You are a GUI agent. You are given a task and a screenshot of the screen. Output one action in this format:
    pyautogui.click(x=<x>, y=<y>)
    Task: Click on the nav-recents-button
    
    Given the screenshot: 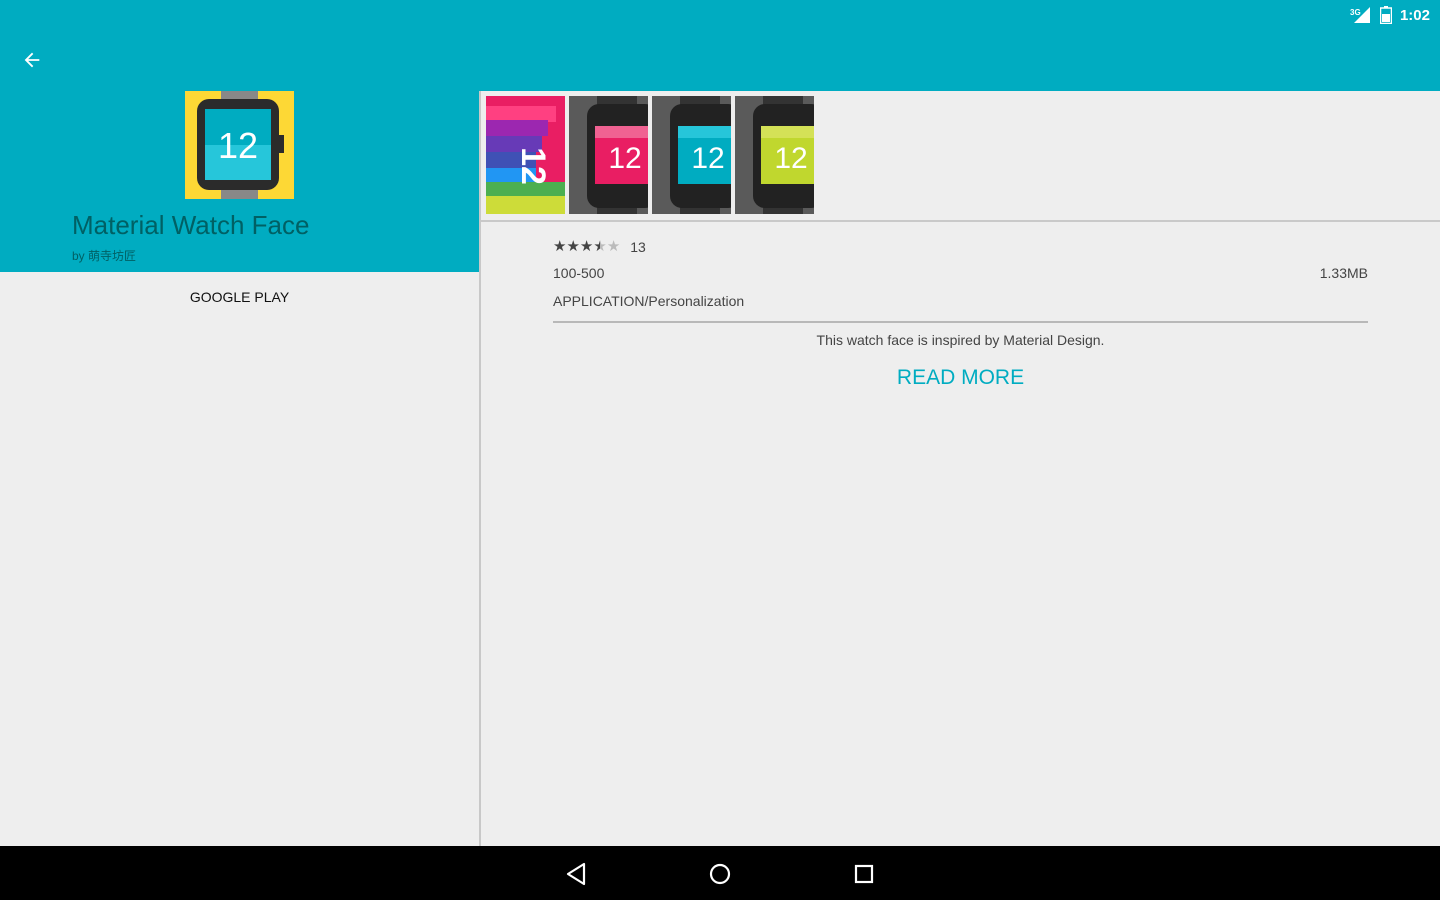 What is the action you would take?
    pyautogui.click(x=864, y=874)
    